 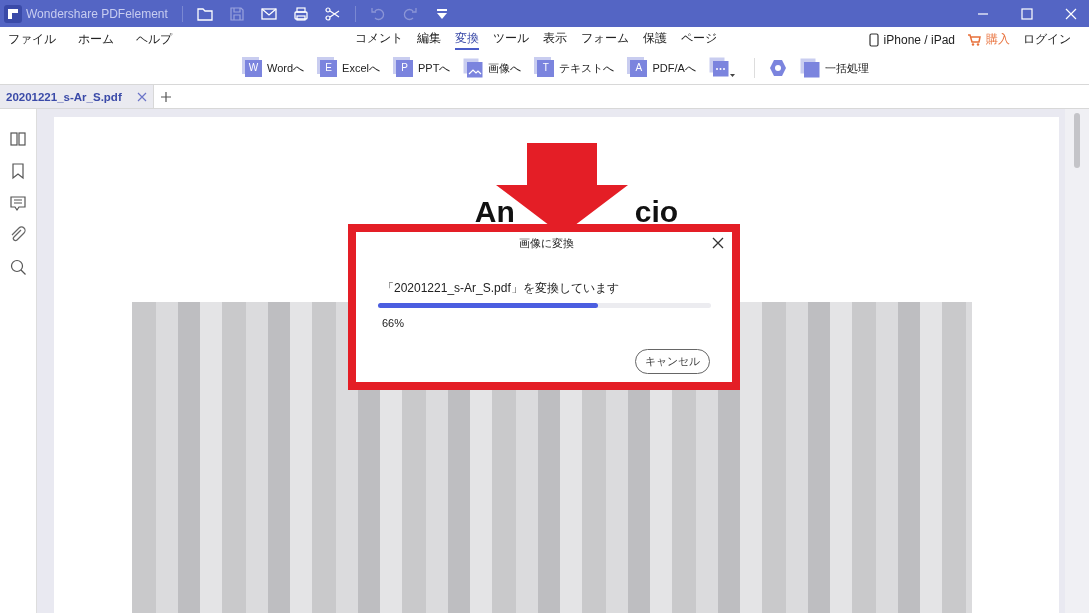 What do you see at coordinates (77, 96) in the screenshot?
I see `document-tab: 20201221_s-Ar_S.pdf` at bounding box center [77, 96].